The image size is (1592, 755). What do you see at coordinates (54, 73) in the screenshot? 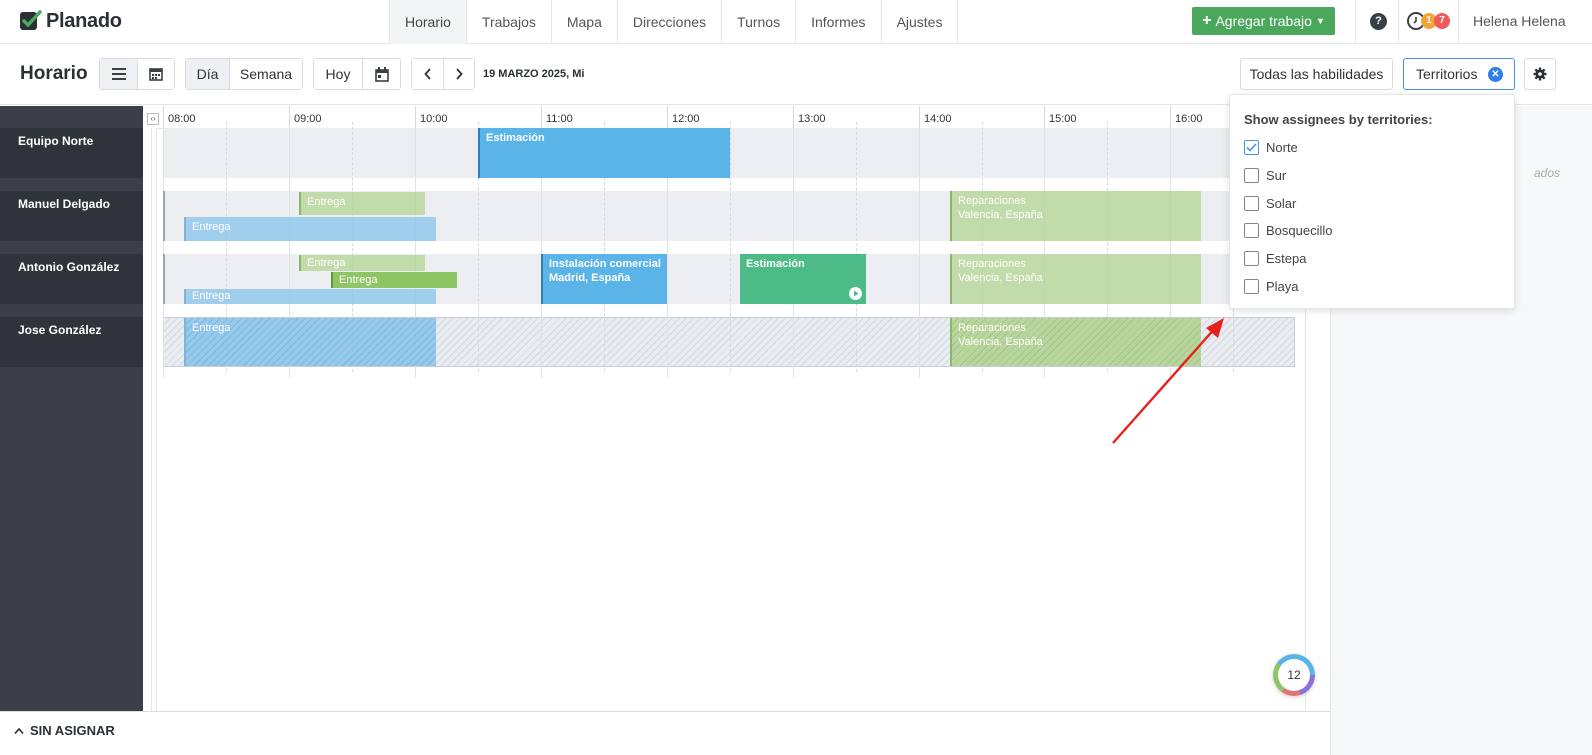
I see `page-title: Horario` at bounding box center [54, 73].